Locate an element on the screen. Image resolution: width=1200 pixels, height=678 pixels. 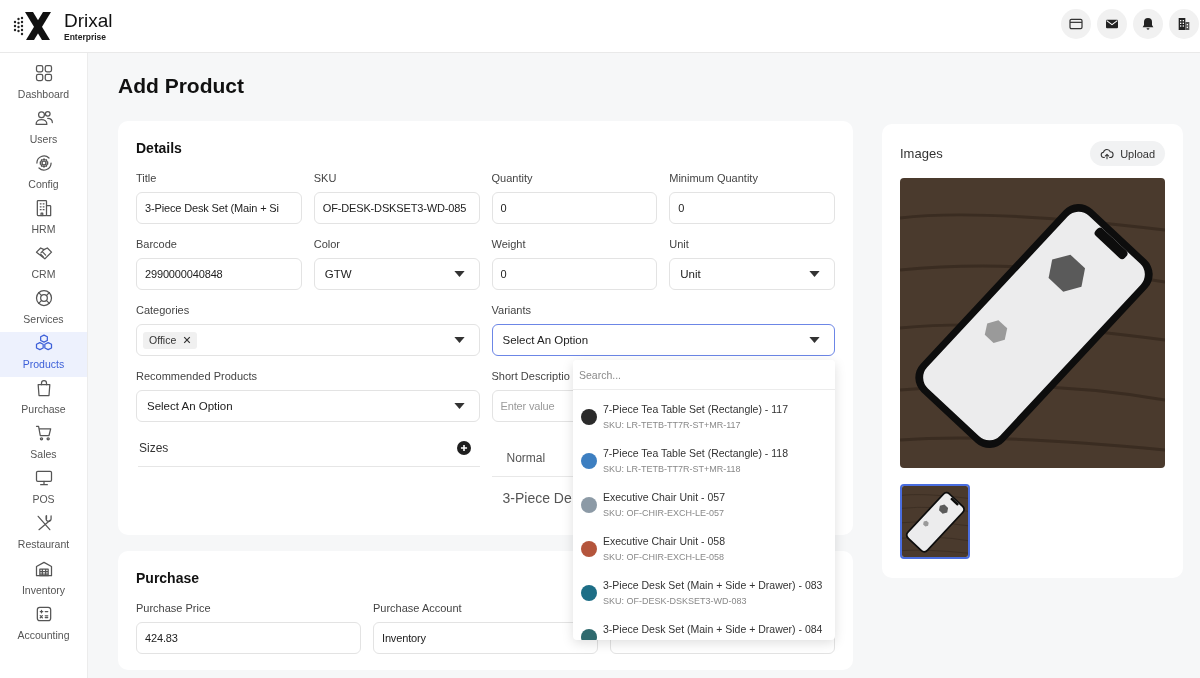
field-label: Purchase Account is located at coordinates (417, 608).